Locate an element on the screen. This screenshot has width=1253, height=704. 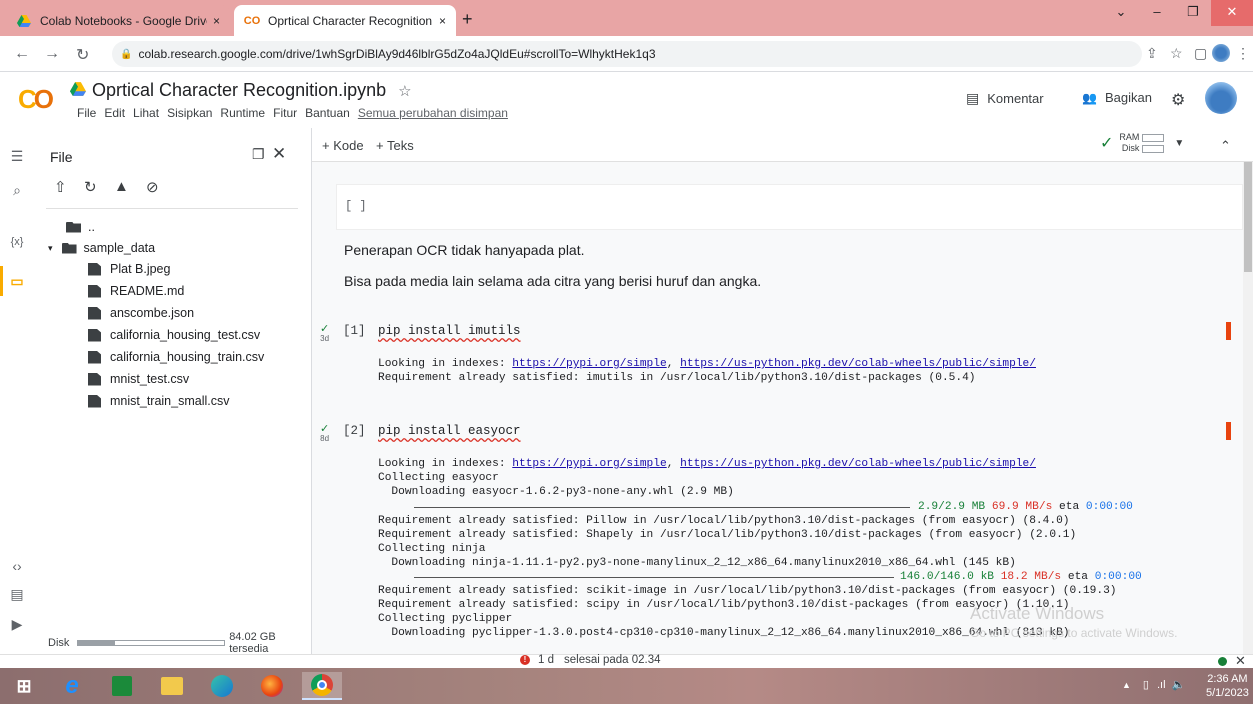
minimize-icon: – is located at coordinates (1157, 13).